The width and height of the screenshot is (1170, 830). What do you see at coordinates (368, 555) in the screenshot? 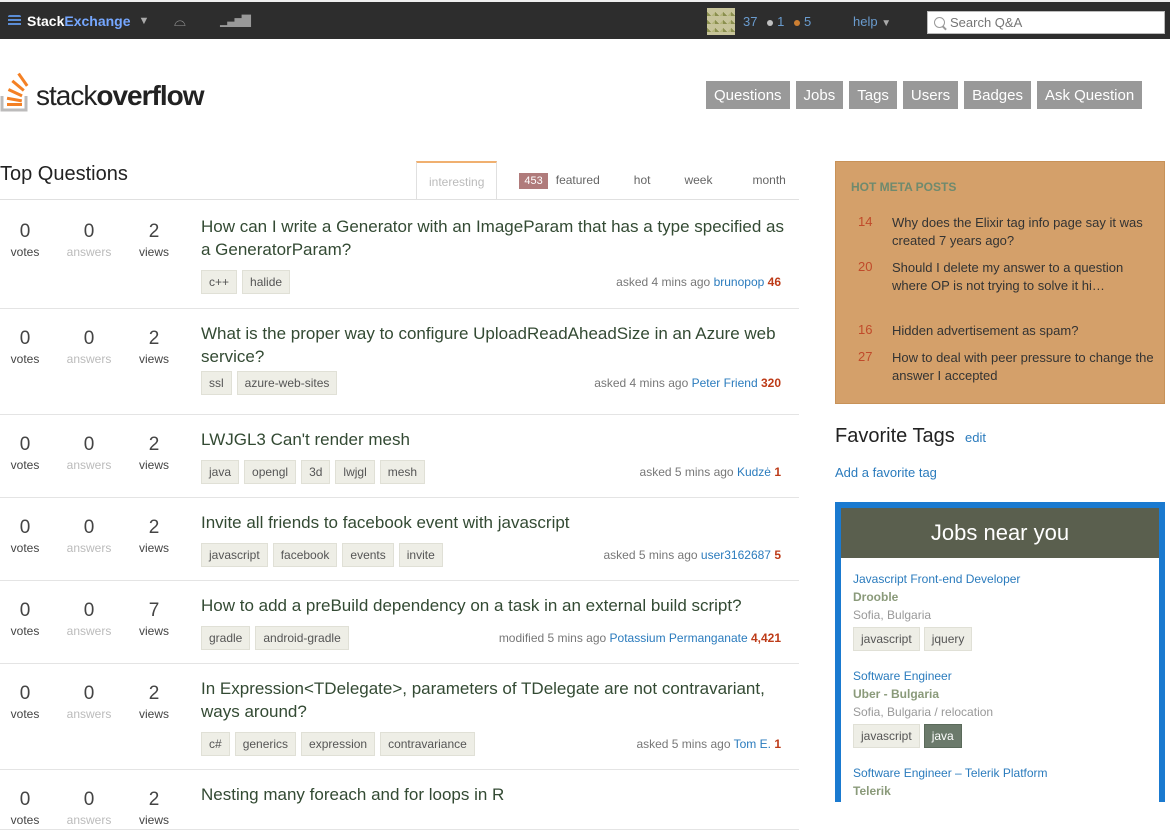
I see `question-tag: events` at bounding box center [368, 555].